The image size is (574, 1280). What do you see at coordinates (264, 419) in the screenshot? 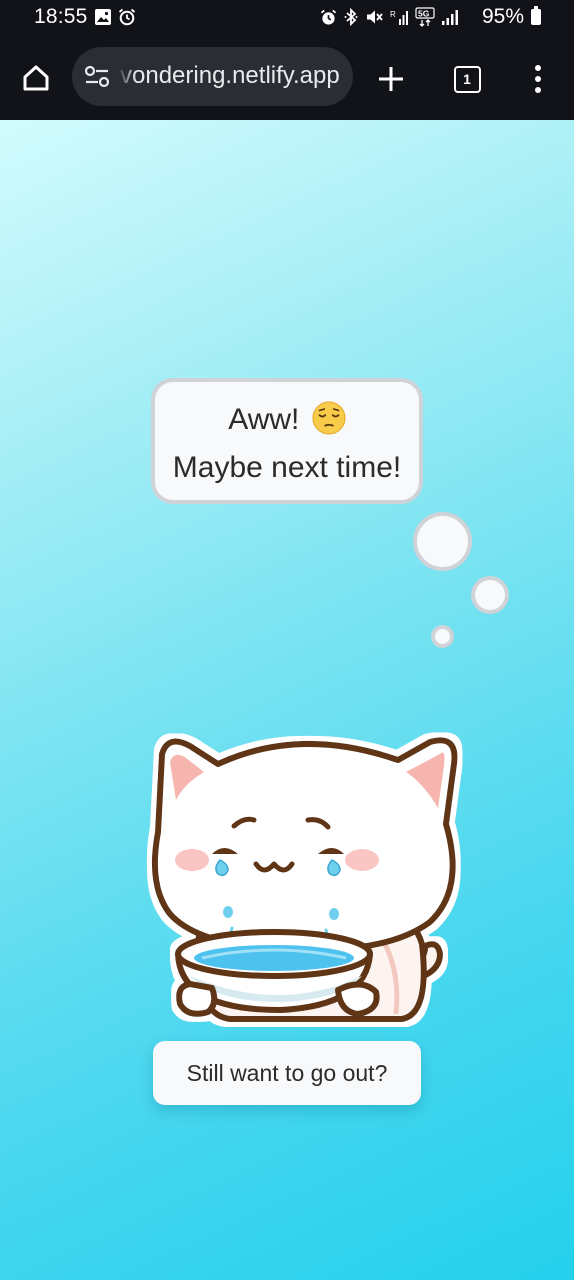
I see `bubble-aww-text: Aww!` at bounding box center [264, 419].